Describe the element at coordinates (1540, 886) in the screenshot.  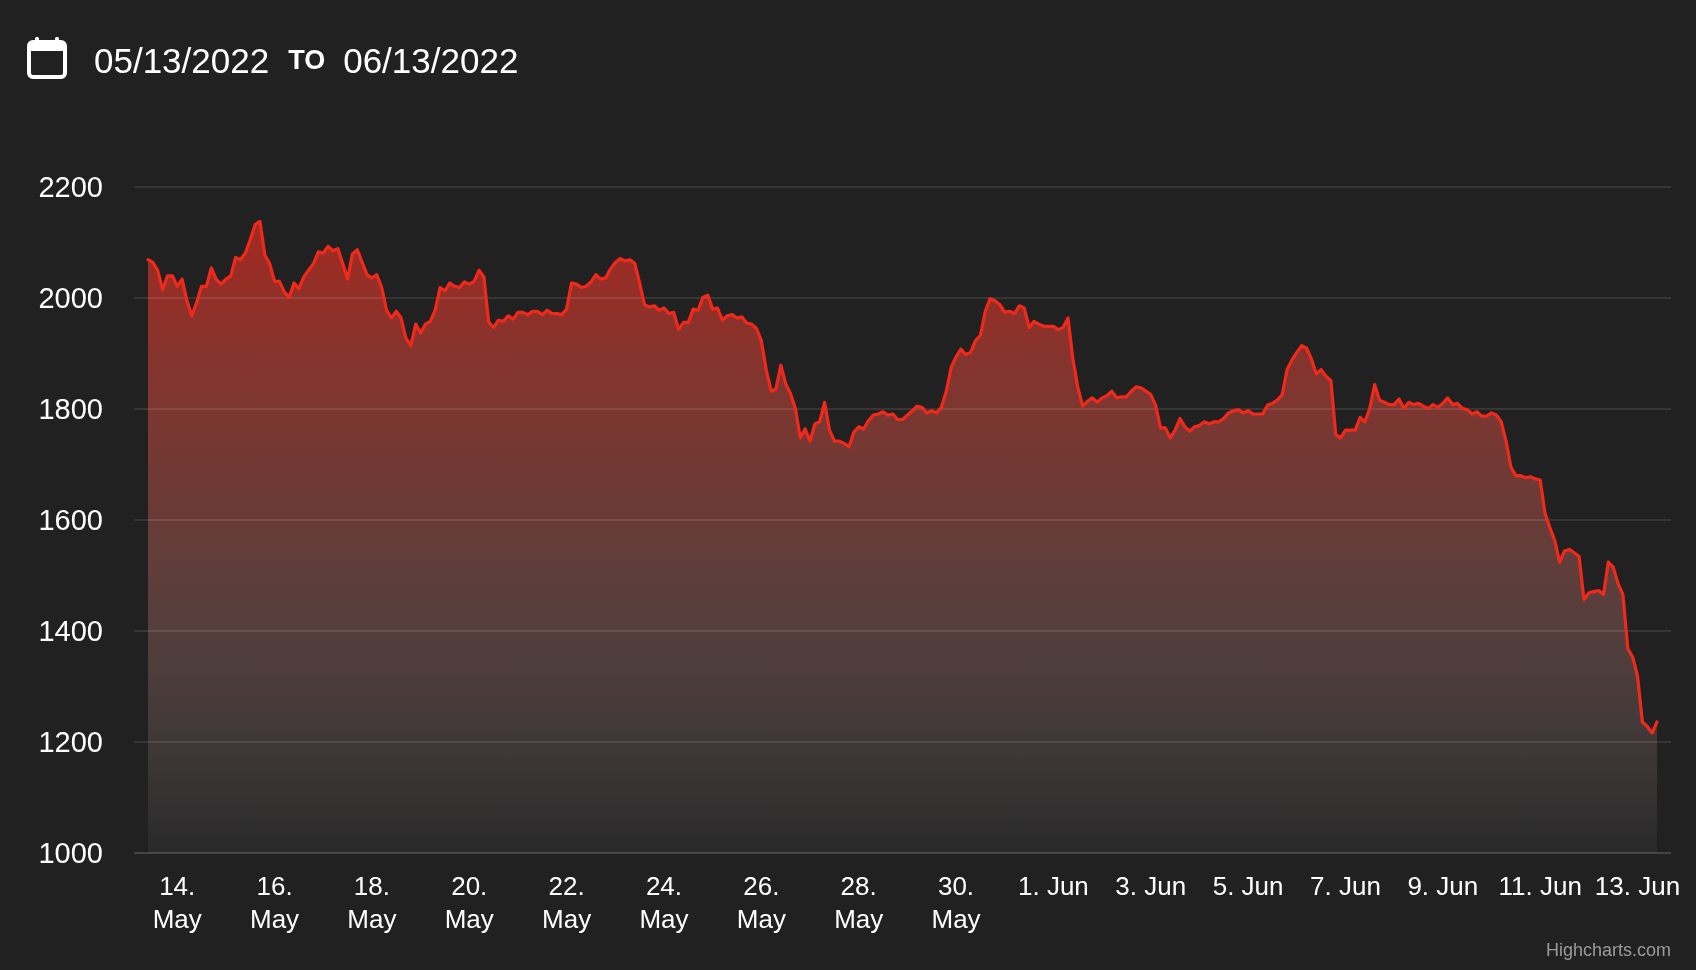
I see `x-axis-label: 11. Jun` at that location.